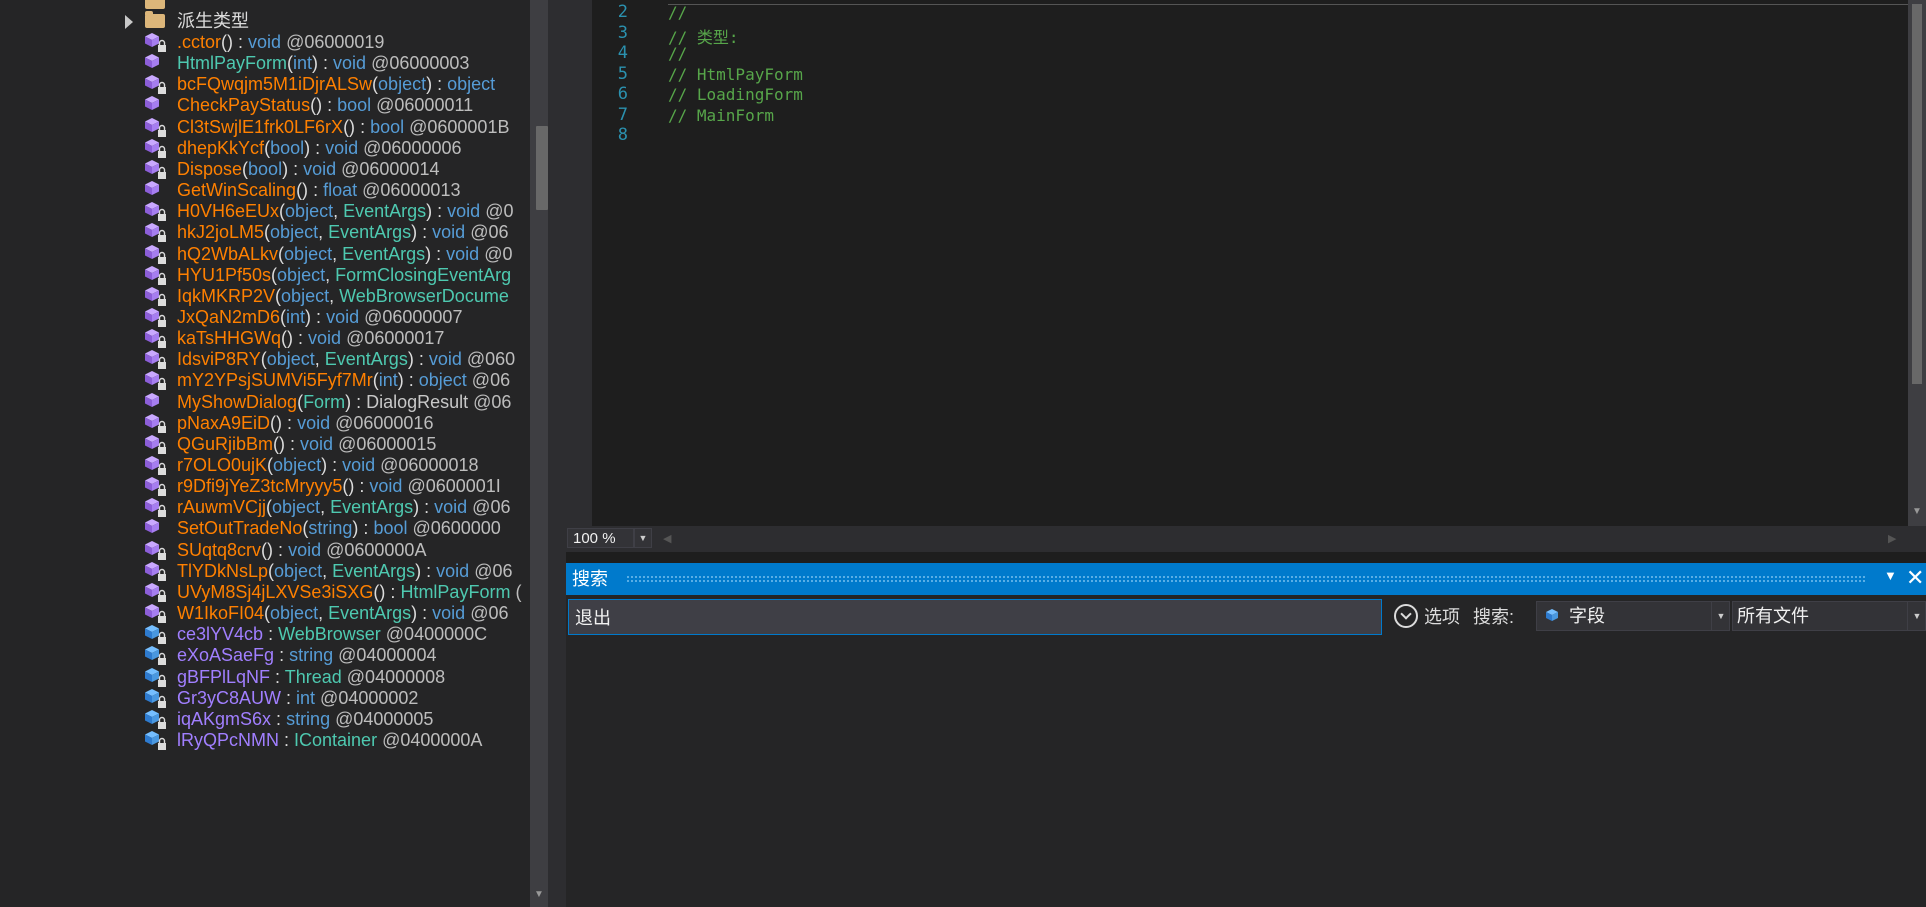 The width and height of the screenshot is (1926, 907). I want to click on member-name: HtmlPayForm, so click(232, 63).